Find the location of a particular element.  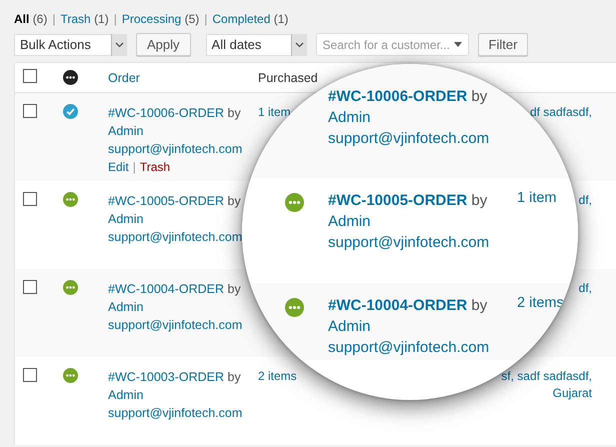

address-text: sf, sadf sadfasdf, is located at coordinates (546, 376).